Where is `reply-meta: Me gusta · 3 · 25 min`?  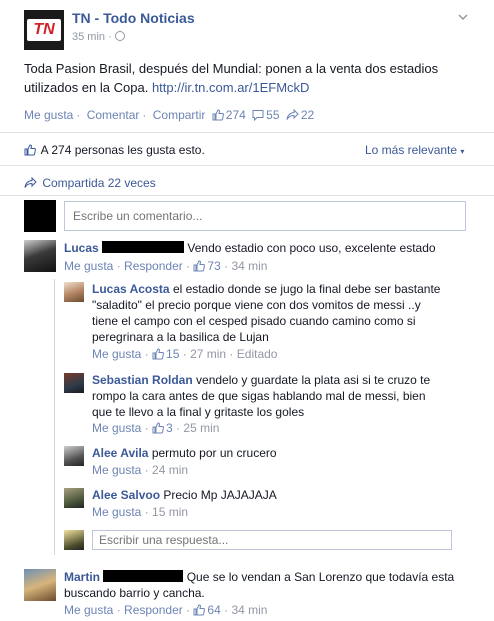 reply-meta: Me gusta · 3 · 25 min is located at coordinates (156, 429).